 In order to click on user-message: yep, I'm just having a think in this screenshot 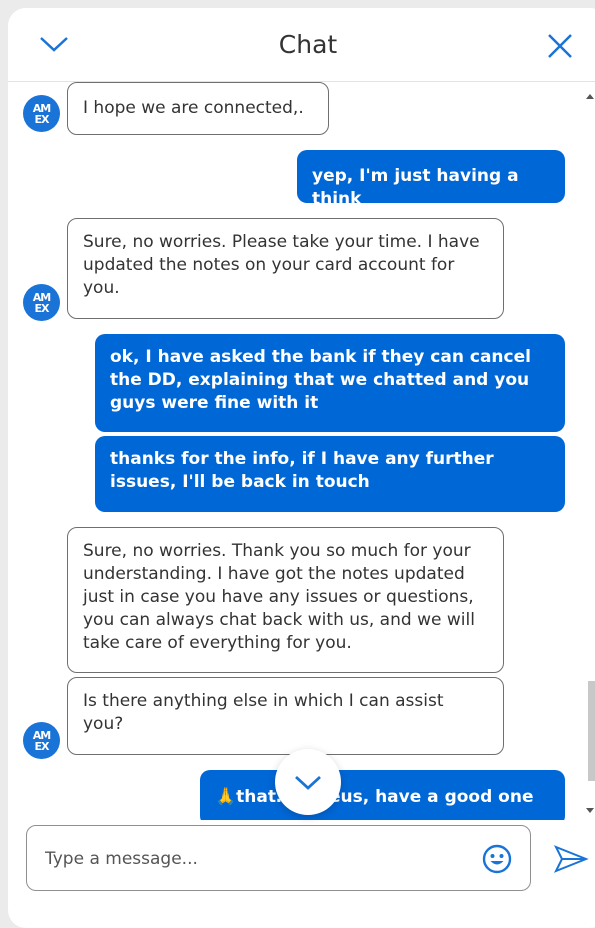, I will do `click(431, 179)`.